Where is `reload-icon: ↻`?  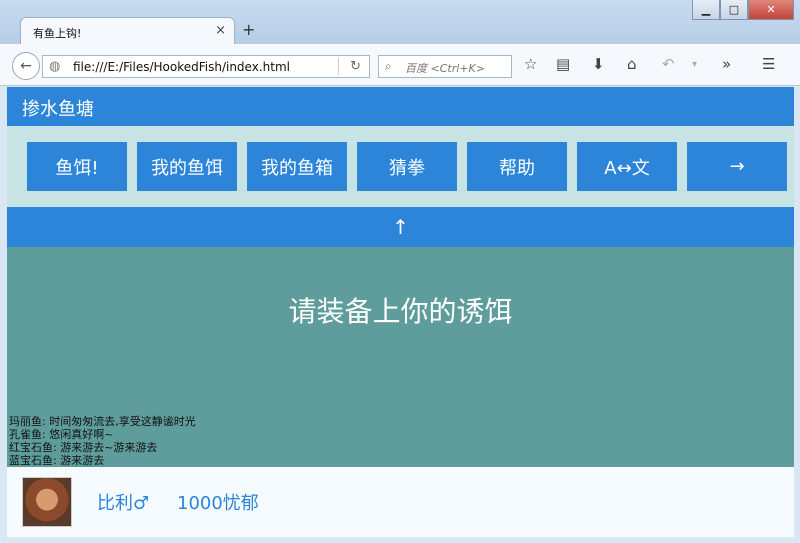 reload-icon: ↻ is located at coordinates (355, 66).